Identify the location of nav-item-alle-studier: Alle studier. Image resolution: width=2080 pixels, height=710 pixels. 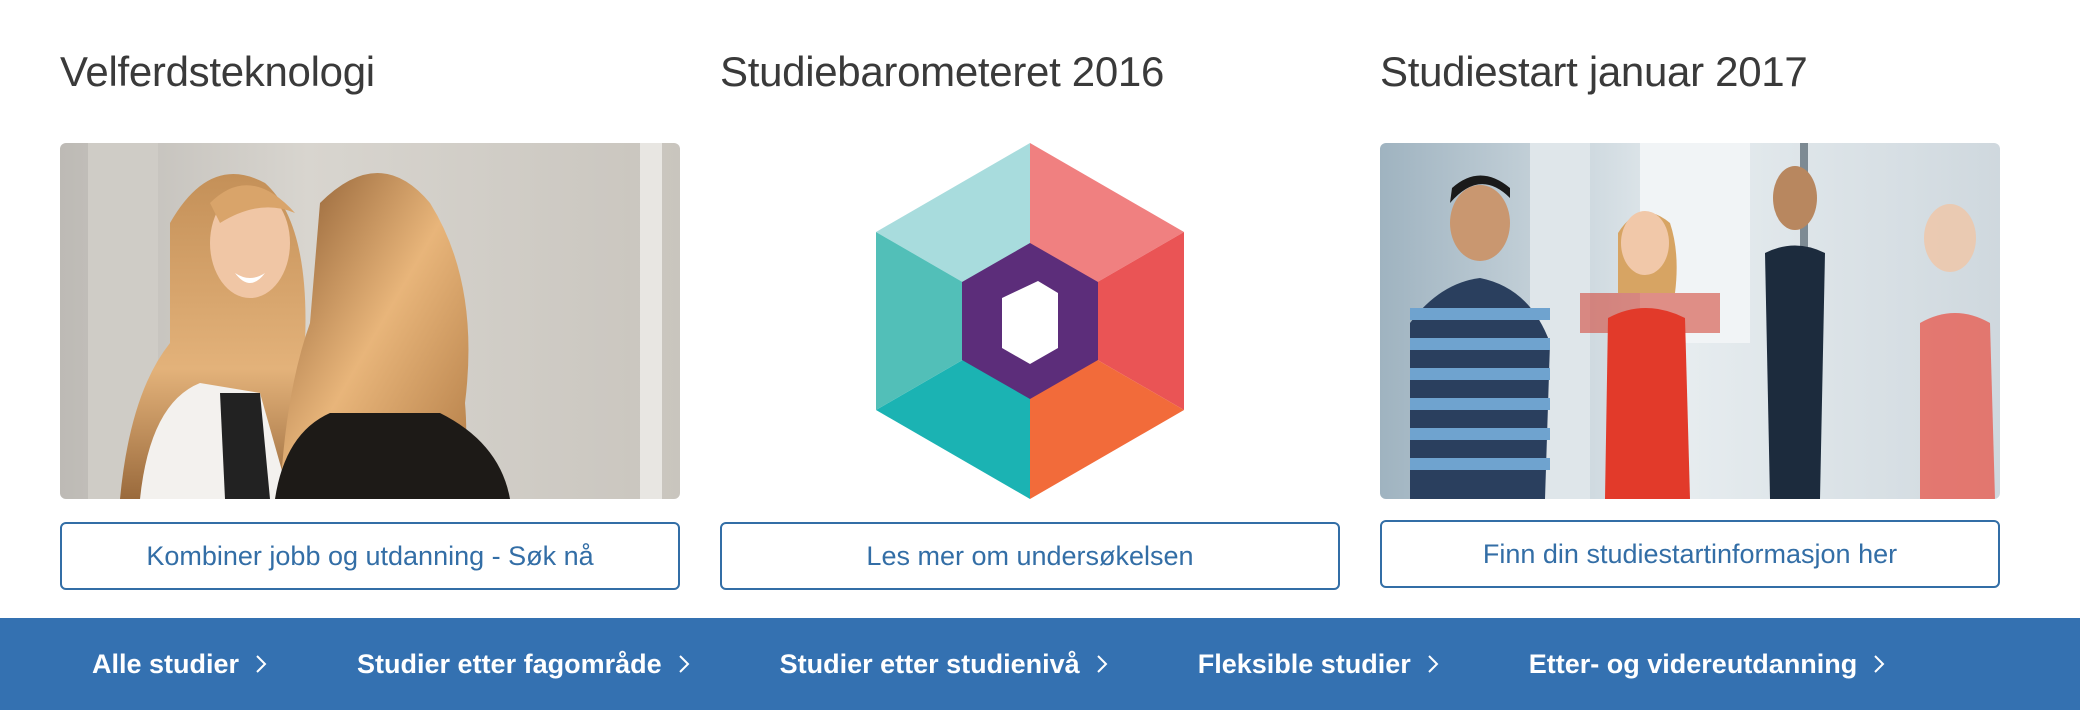
(179, 664).